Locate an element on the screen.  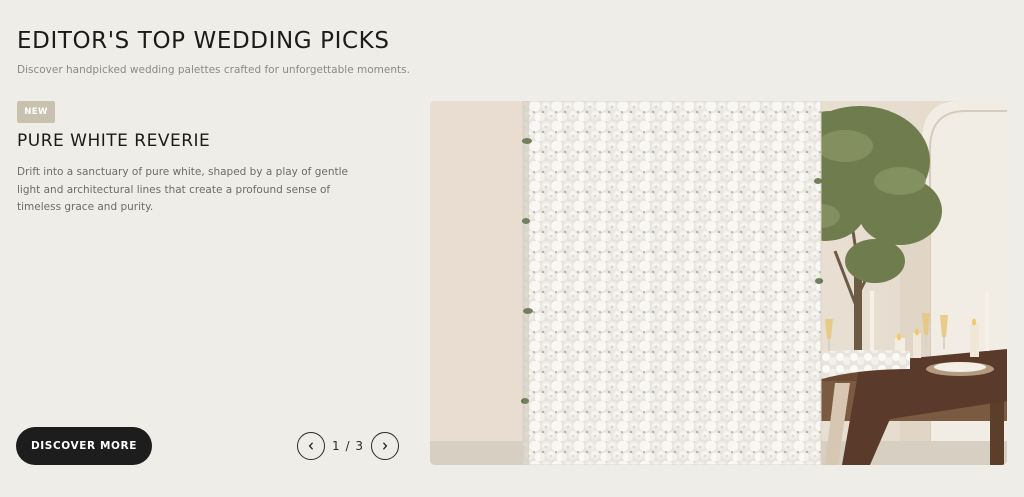
chevron-left-icon is located at coordinates (310, 446).